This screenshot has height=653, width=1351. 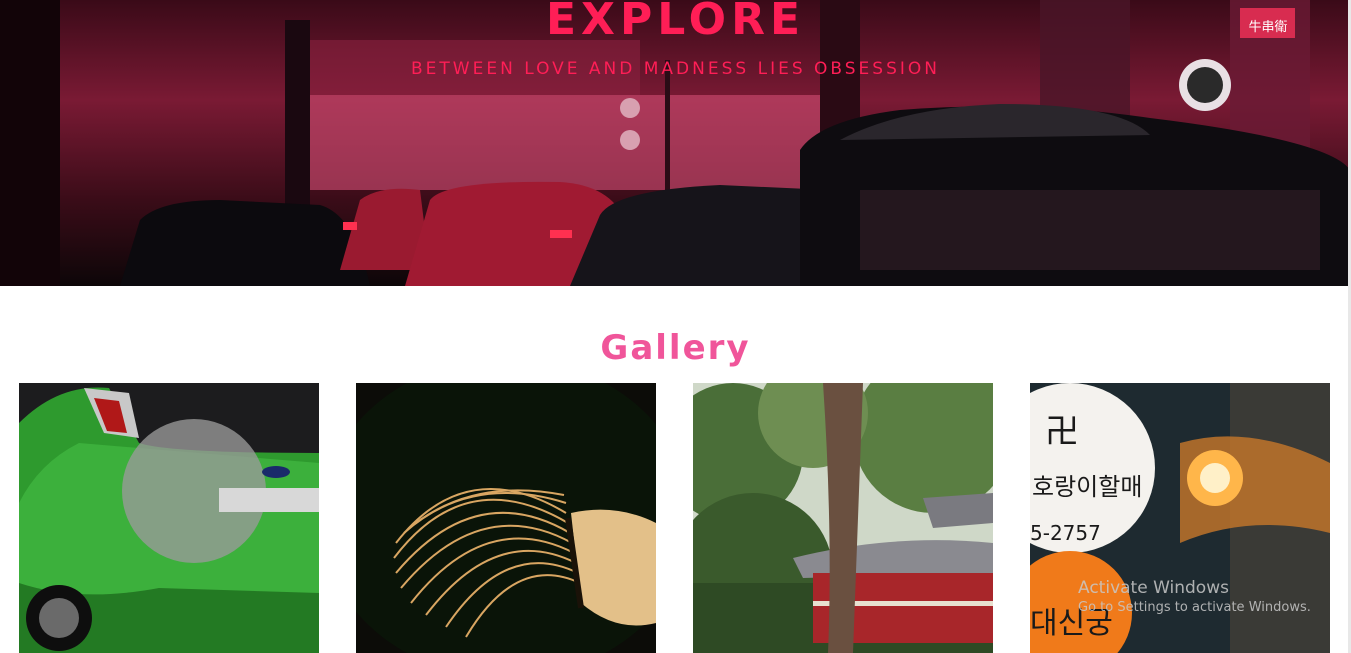 What do you see at coordinates (675, 22) in the screenshot?
I see `hero-title: EXPLORE` at bounding box center [675, 22].